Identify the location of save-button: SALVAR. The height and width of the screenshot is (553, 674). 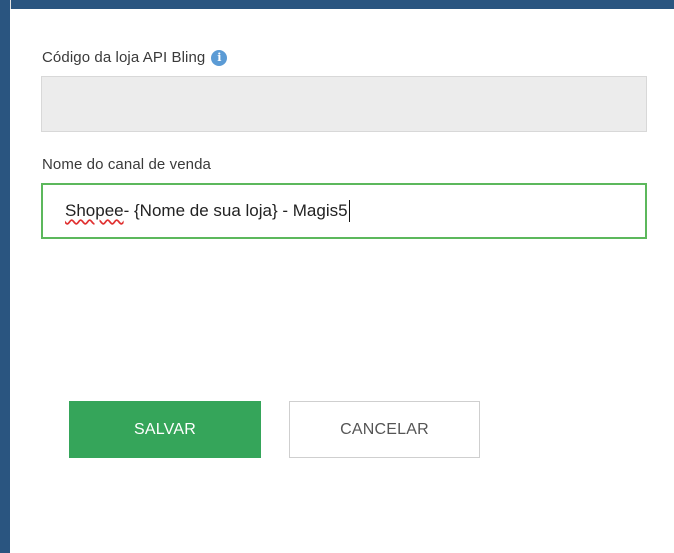
(165, 429).